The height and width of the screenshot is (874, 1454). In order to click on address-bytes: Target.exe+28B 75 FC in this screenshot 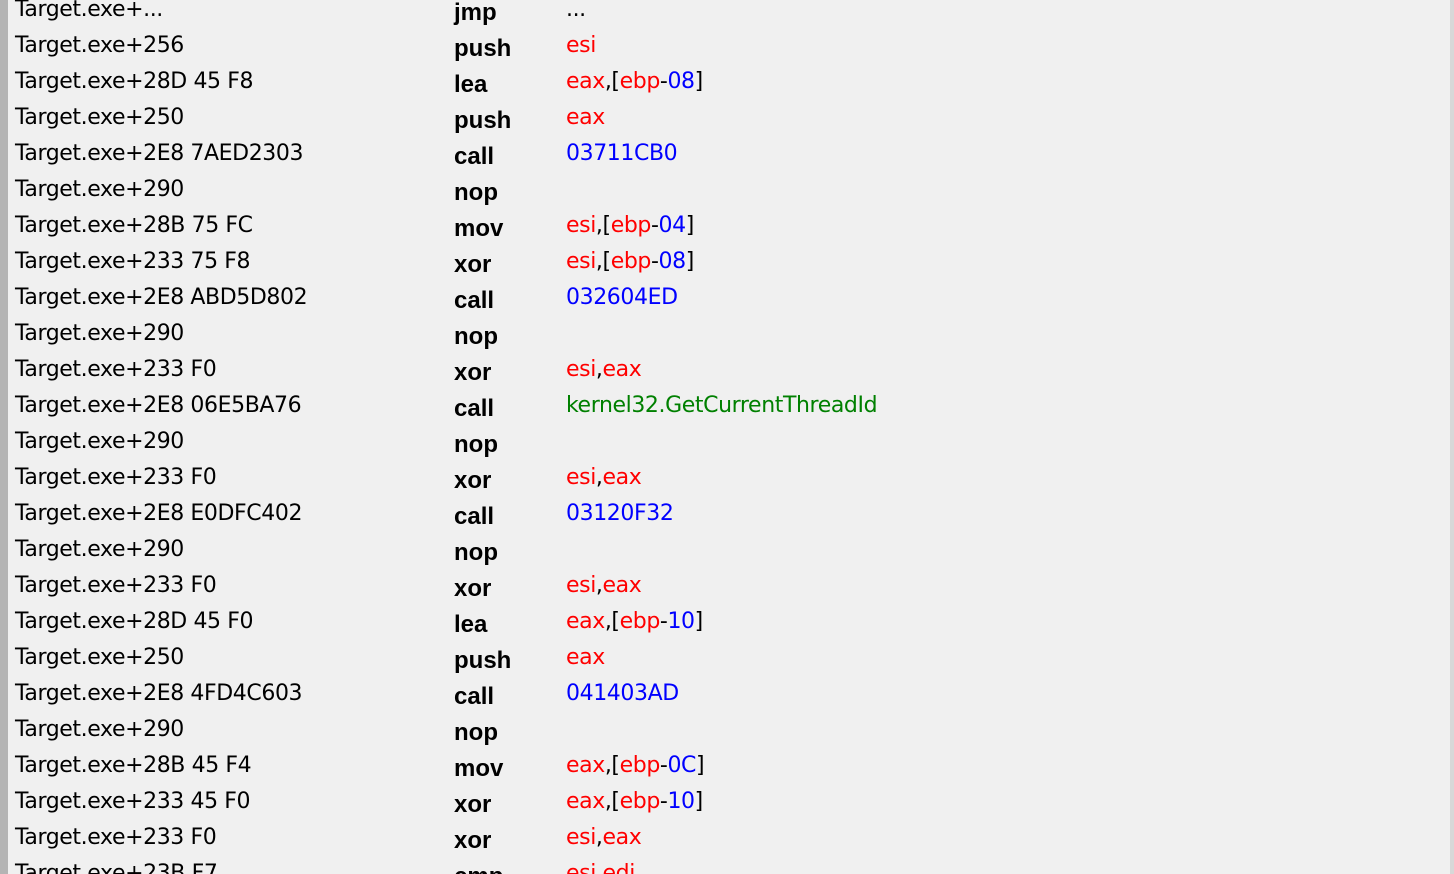, I will do `click(134, 225)`.